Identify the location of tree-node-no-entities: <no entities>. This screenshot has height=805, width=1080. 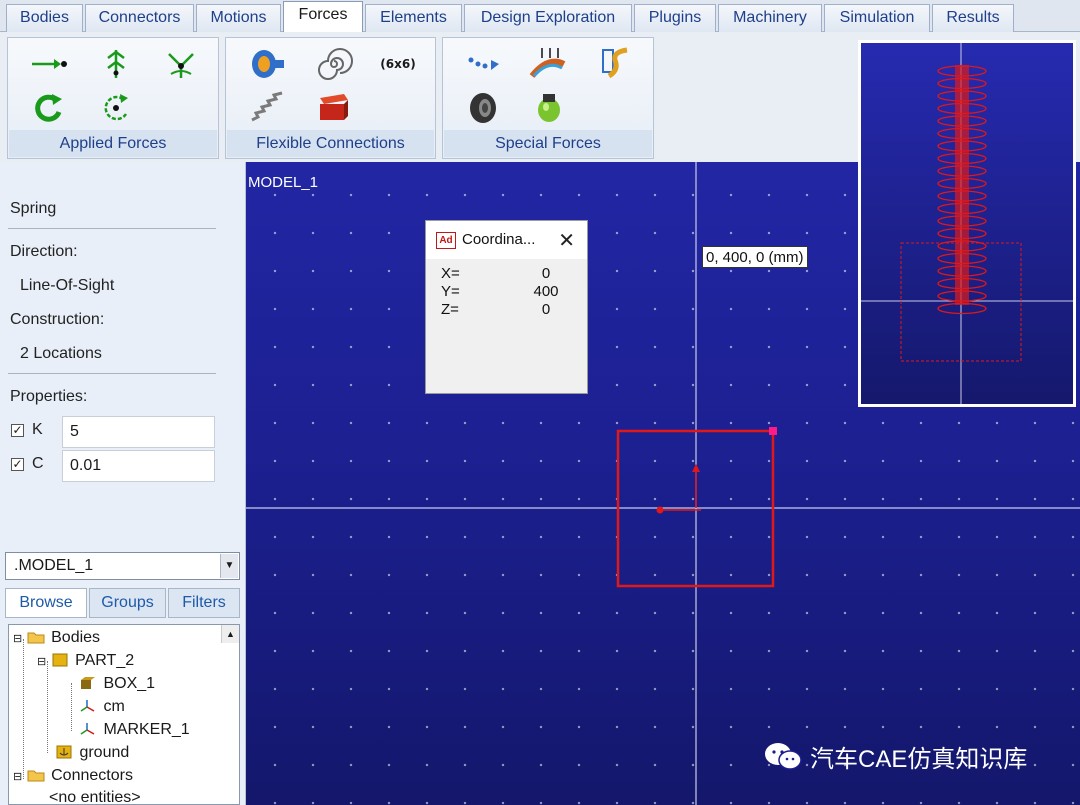
(95, 796).